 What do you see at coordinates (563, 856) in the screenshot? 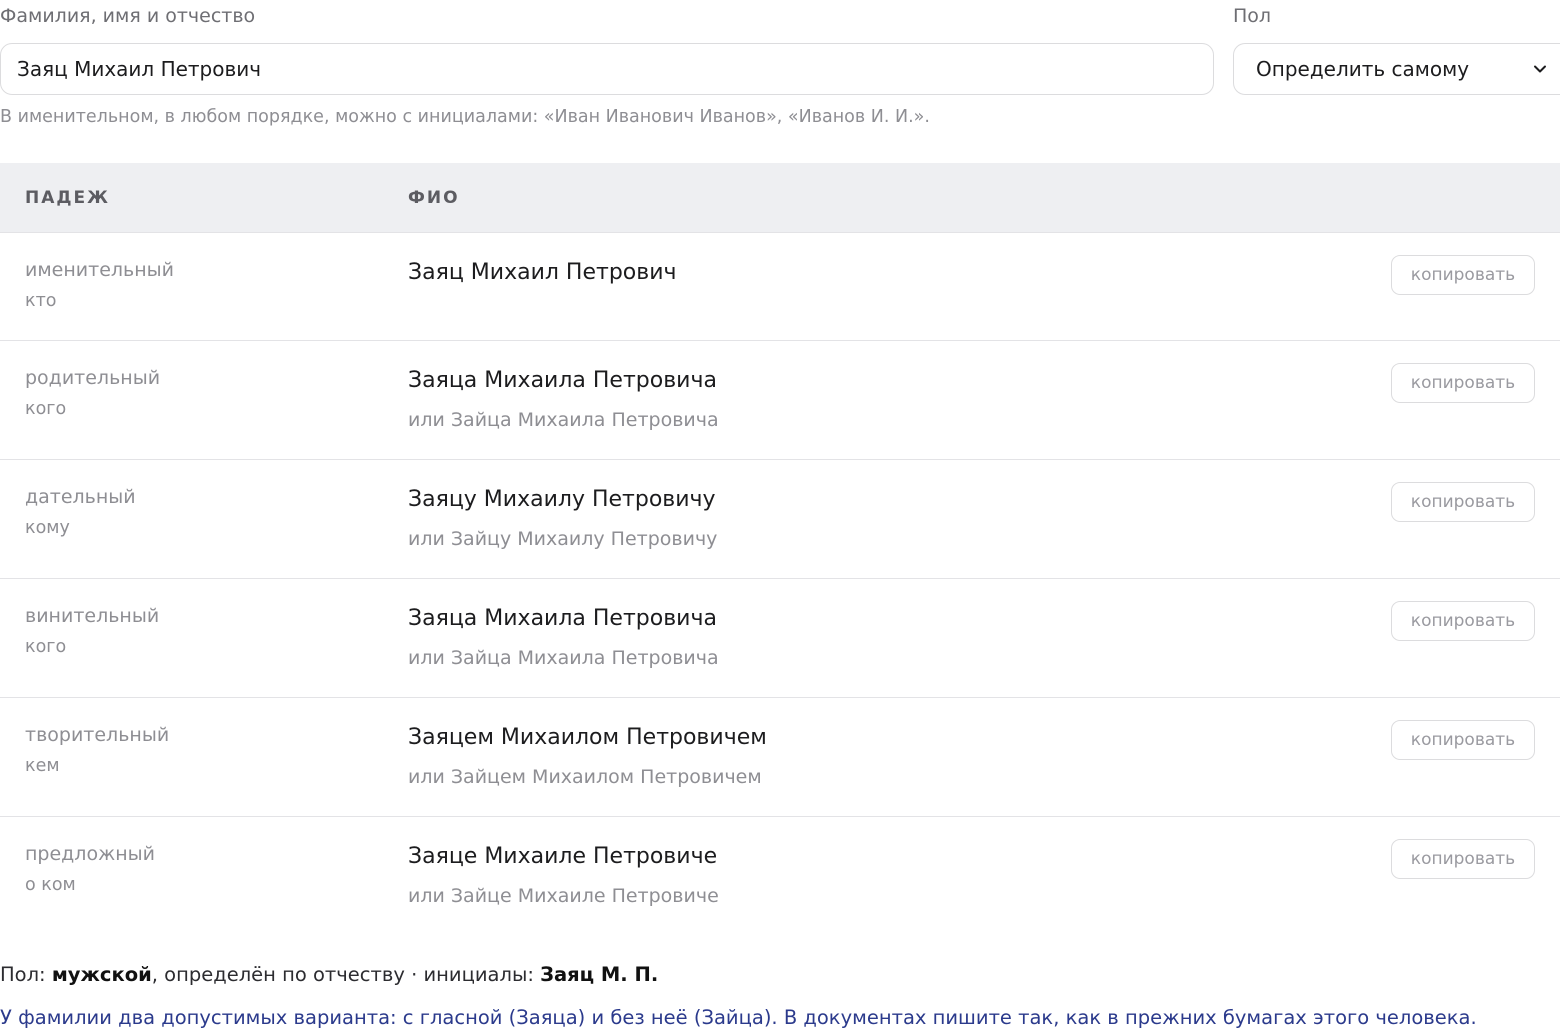
I see `fio-main: Заяце Михаиле Петровиче` at bounding box center [563, 856].